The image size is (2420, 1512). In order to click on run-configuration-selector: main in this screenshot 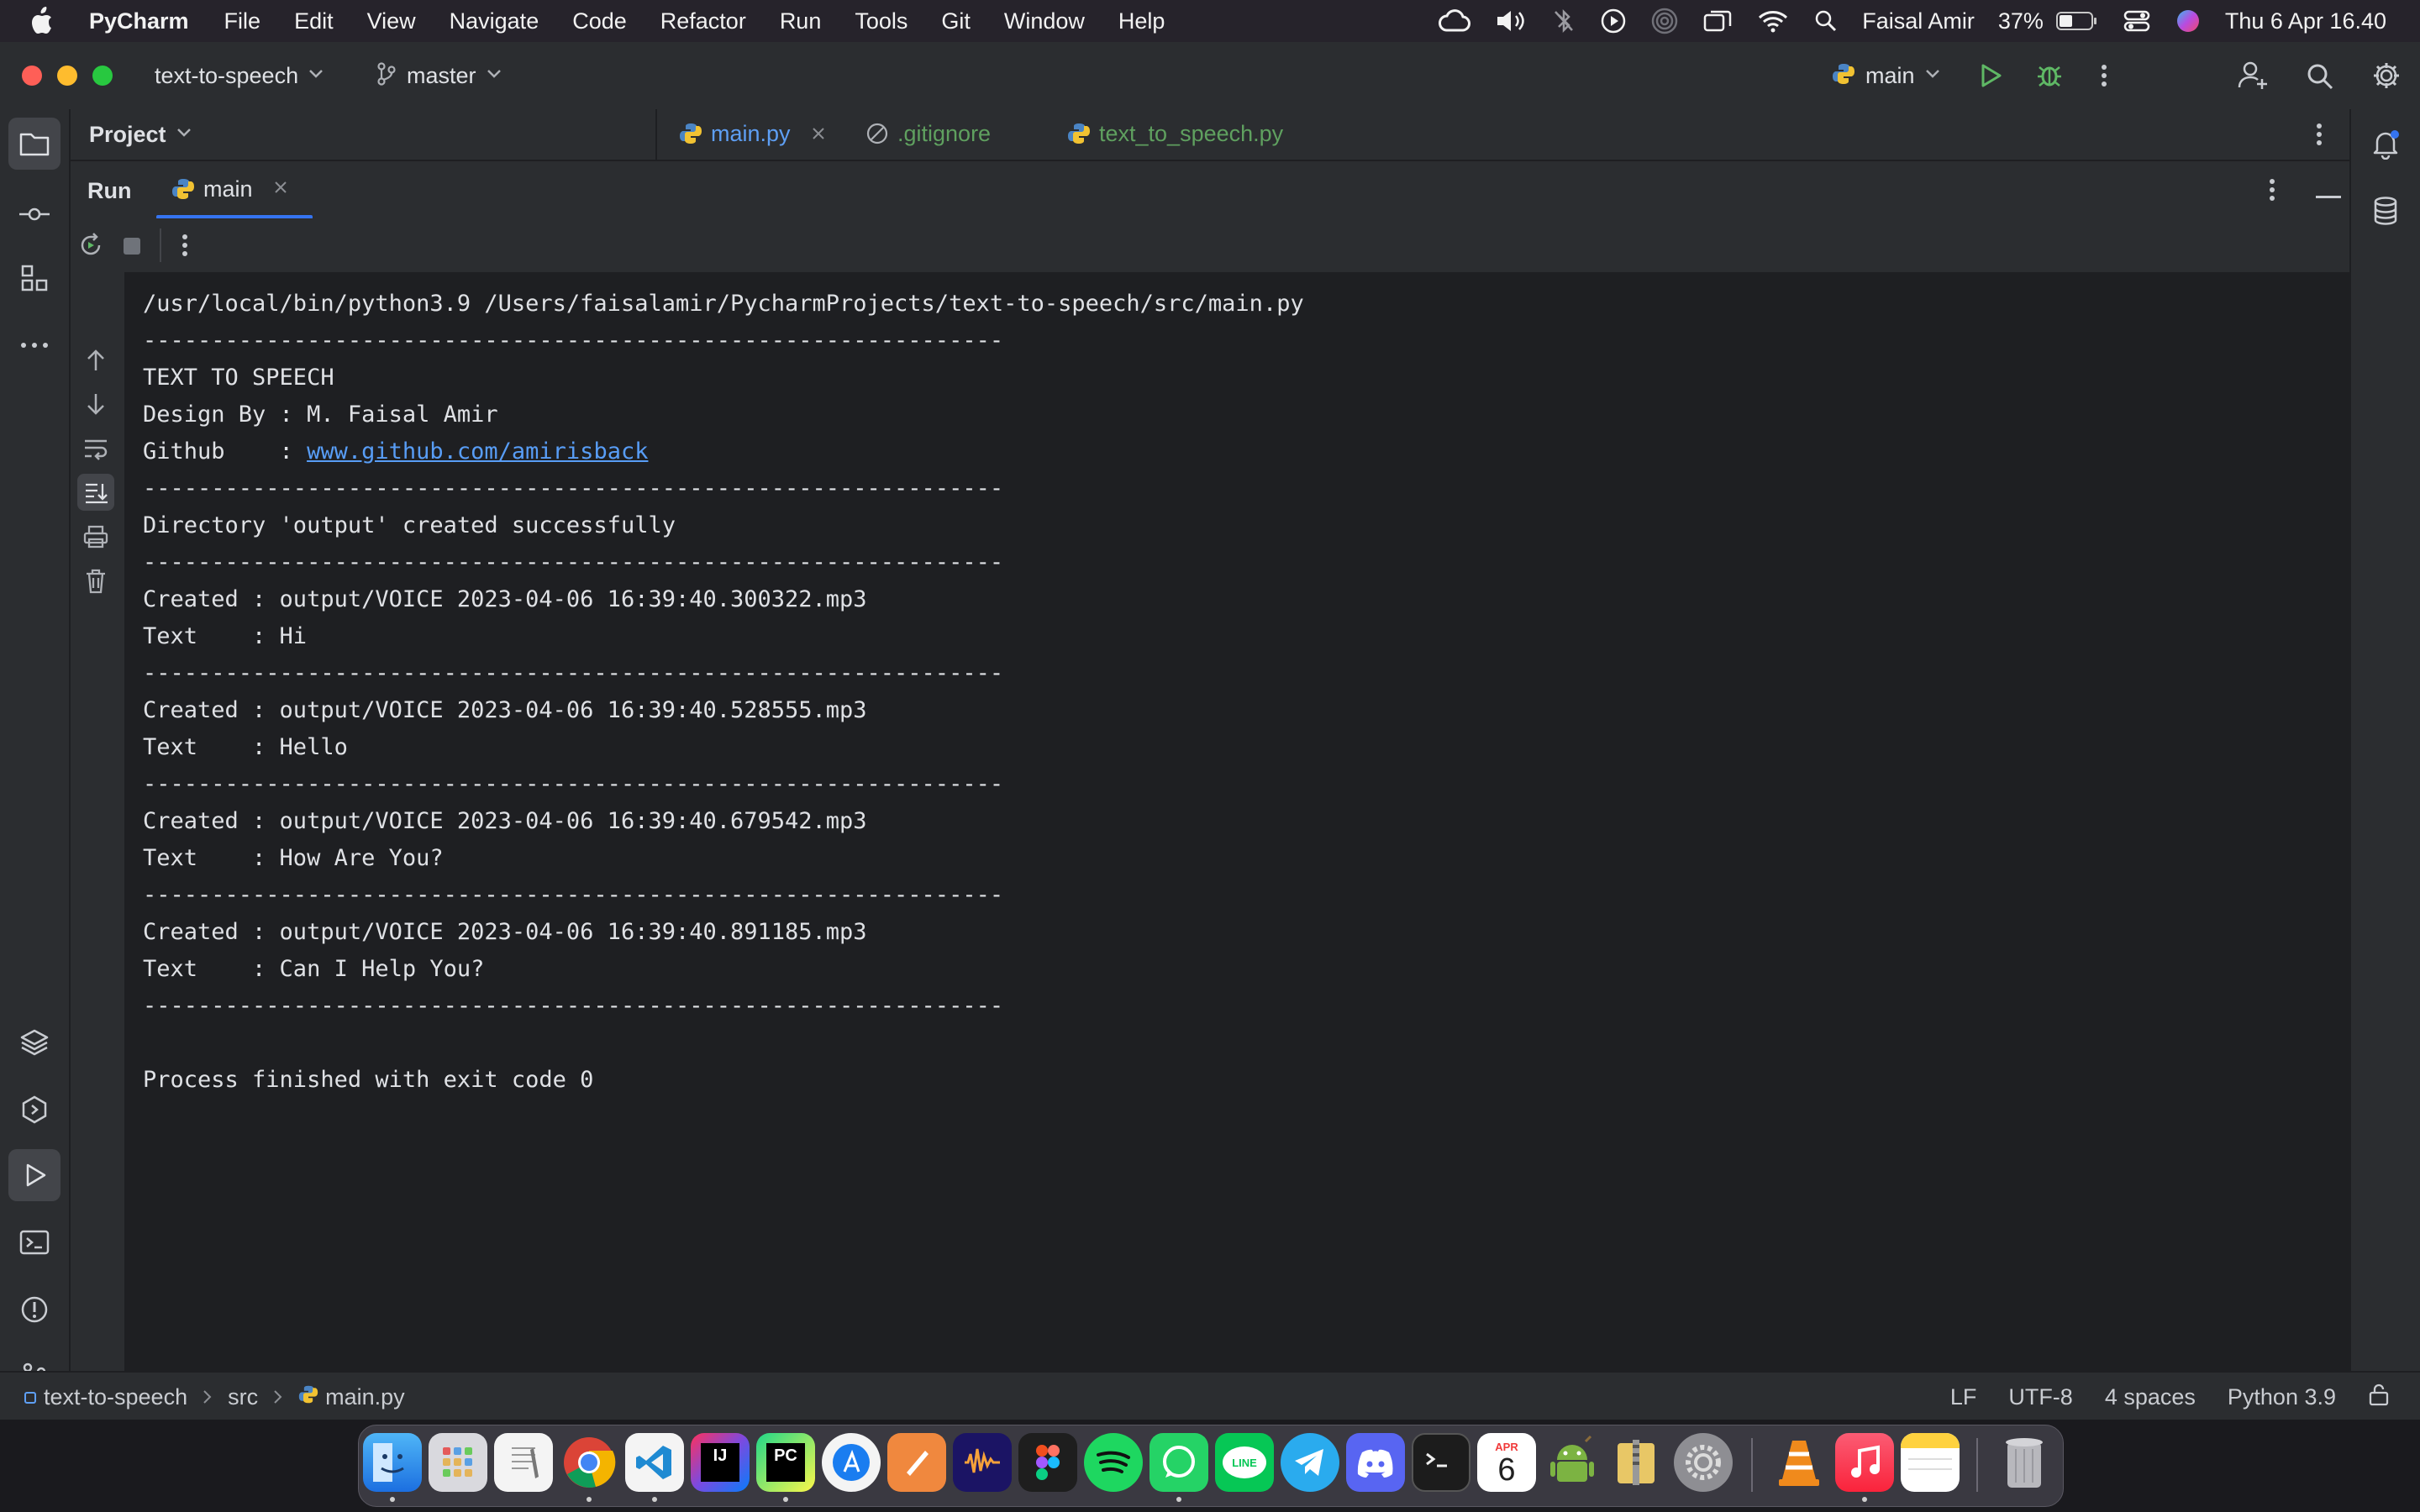, I will do `click(1886, 75)`.